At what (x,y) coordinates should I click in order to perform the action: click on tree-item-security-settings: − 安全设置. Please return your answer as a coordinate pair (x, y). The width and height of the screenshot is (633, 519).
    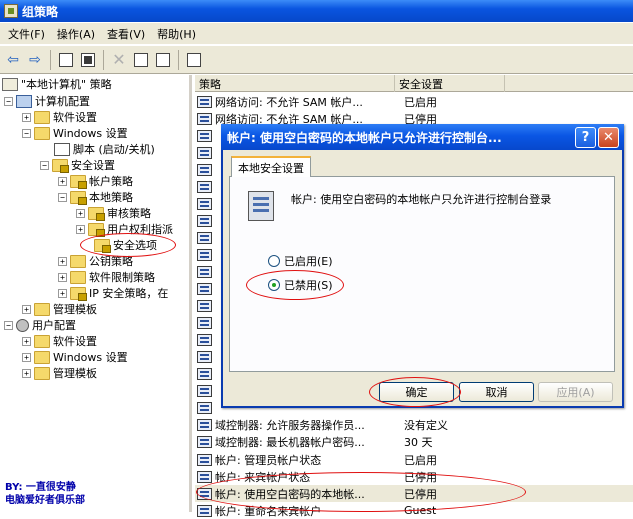
    Looking at the image, I should click on (77, 165).